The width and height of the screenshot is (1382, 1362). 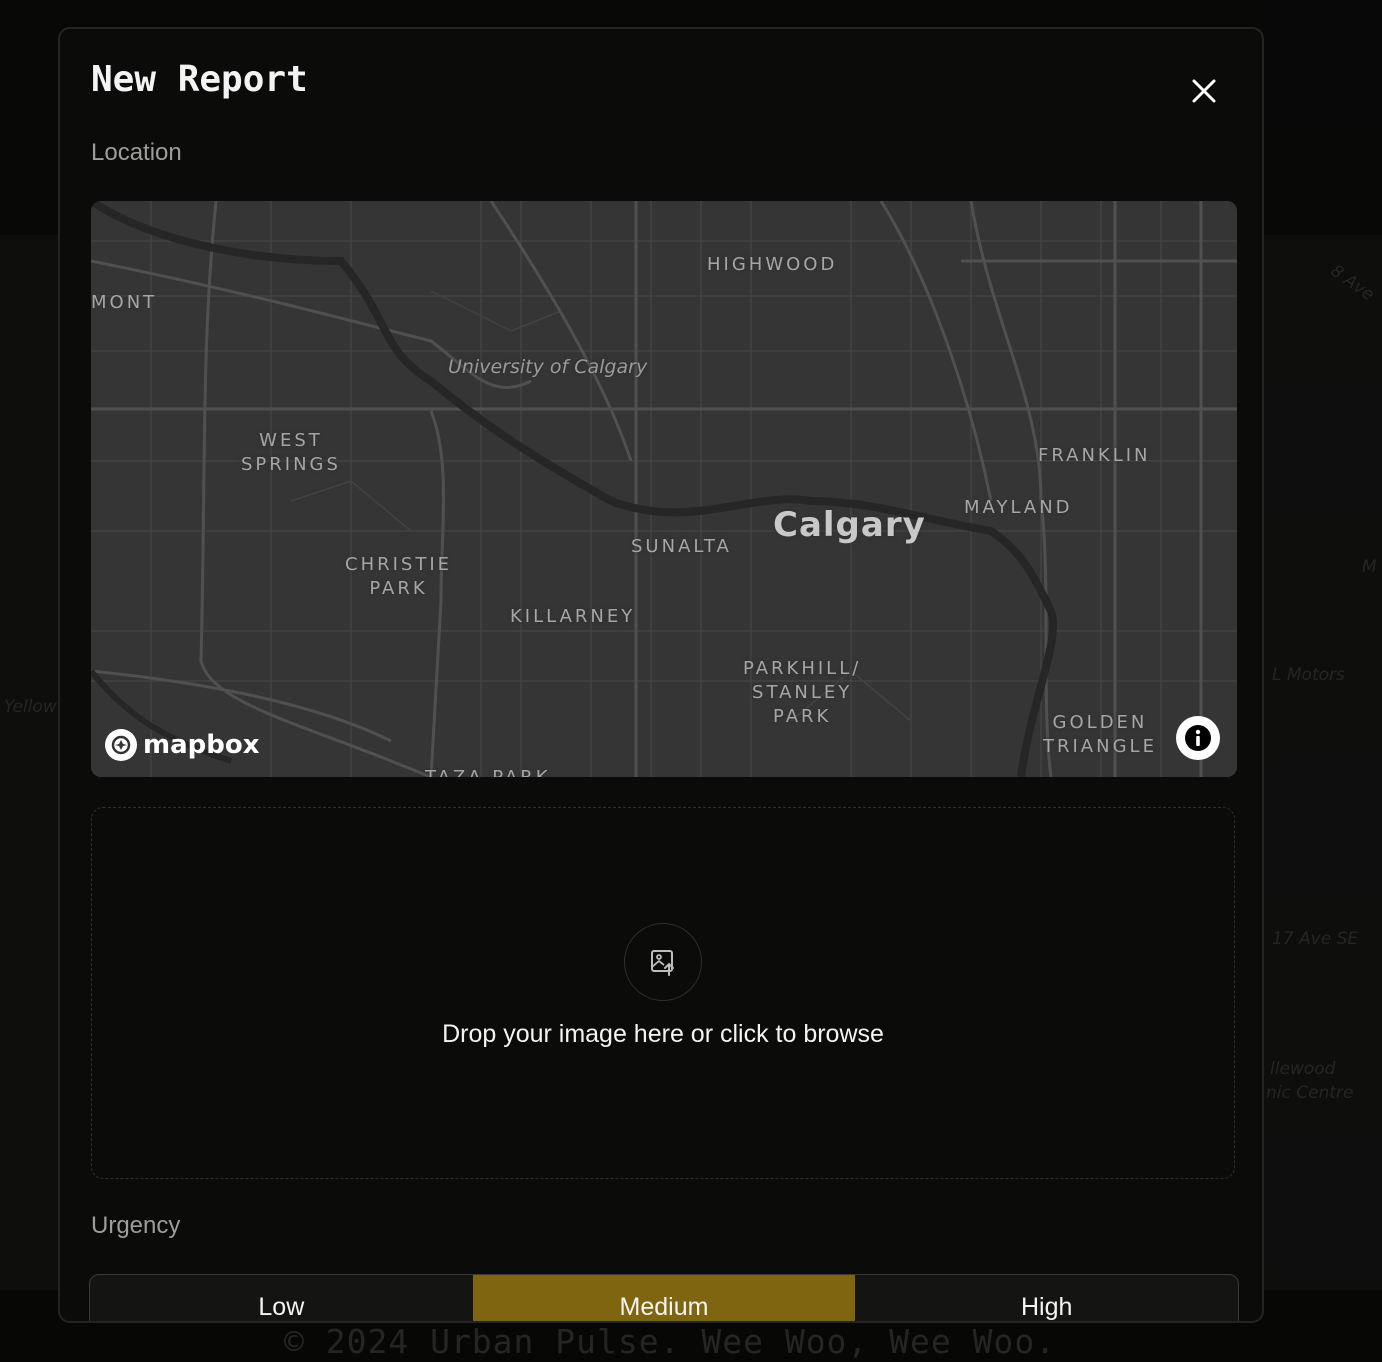 I want to click on mapbox-mark-icon, so click(x=121, y=745).